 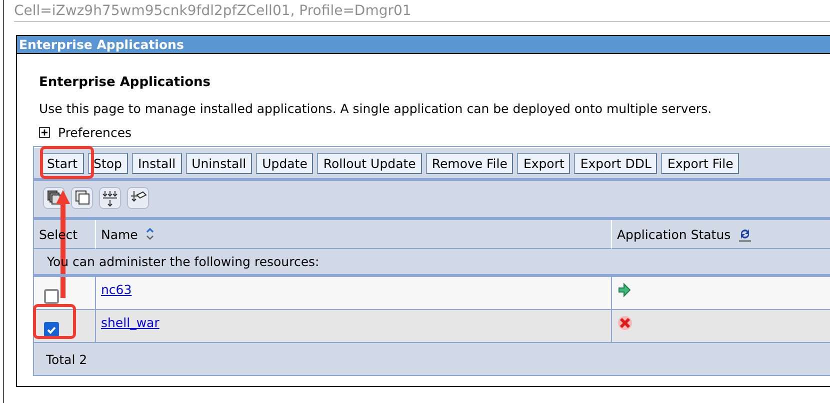 What do you see at coordinates (108, 163) in the screenshot?
I see `action-button: Stop` at bounding box center [108, 163].